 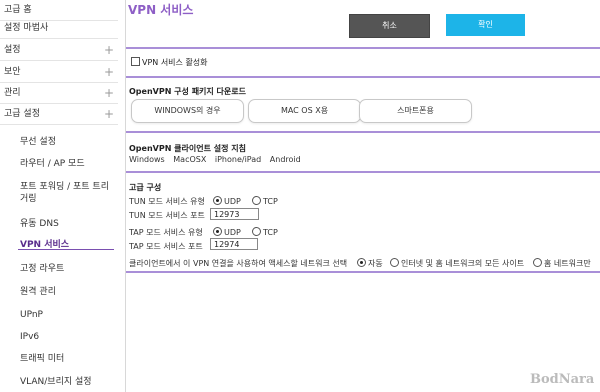 I want to click on sidebar-subitem-router-ap-mode: 라우터 / AP 모드, so click(x=67, y=164).